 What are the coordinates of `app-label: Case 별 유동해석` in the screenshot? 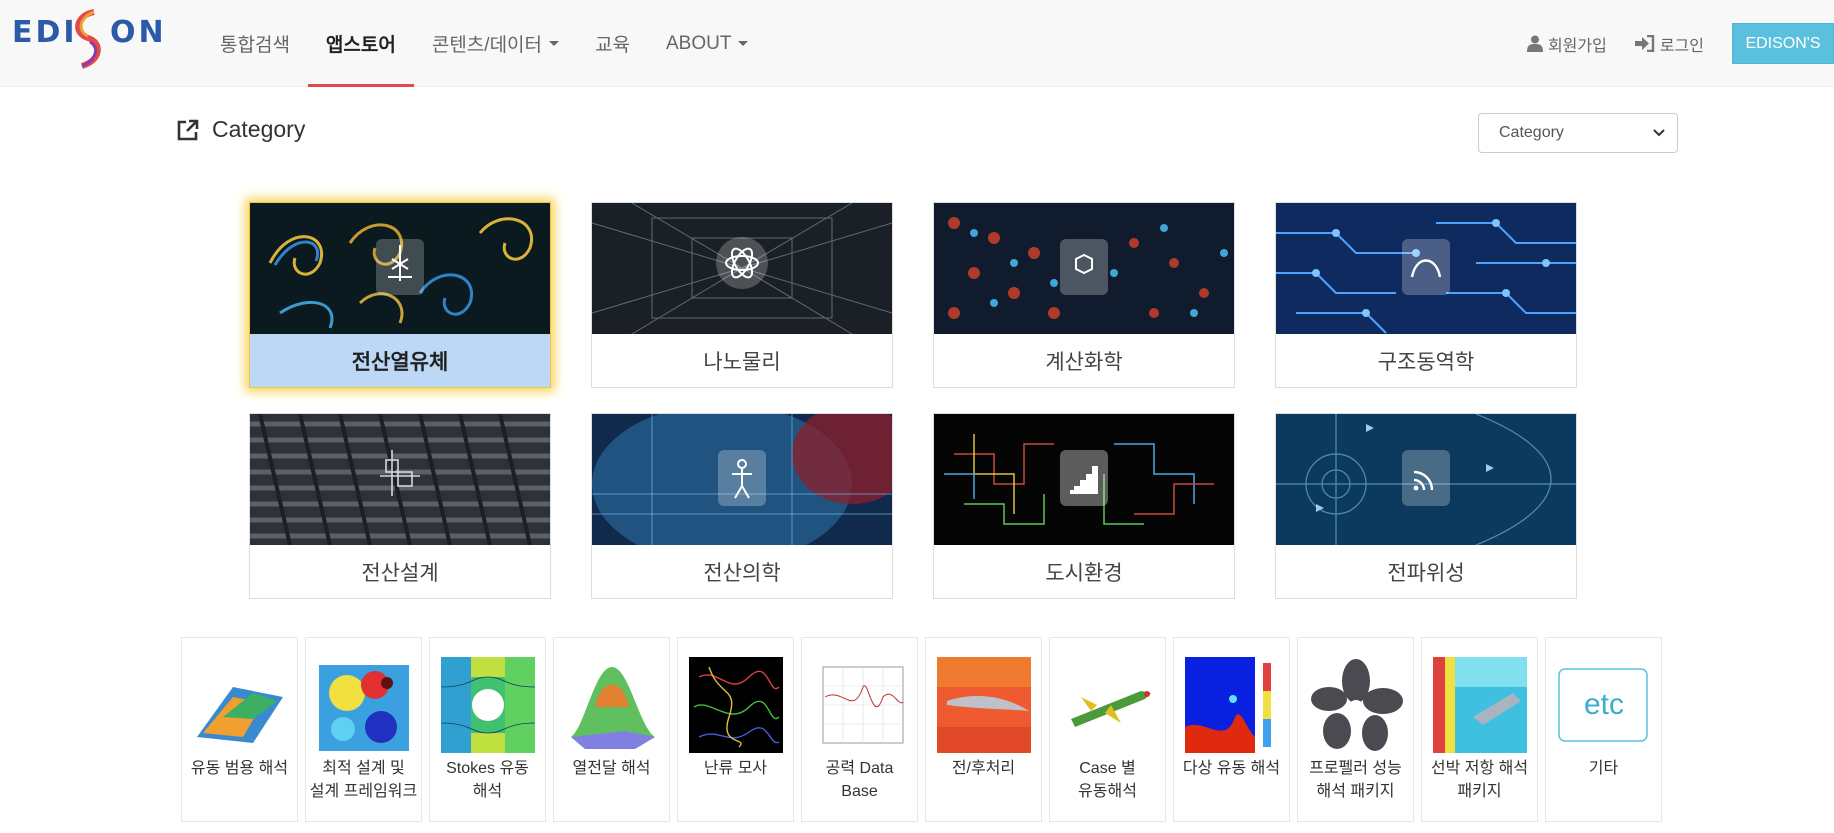 It's located at (1107, 780).